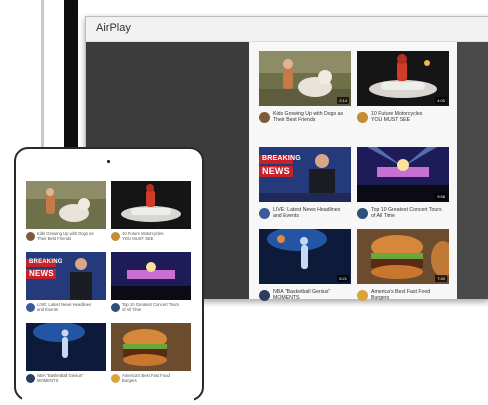 The image size is (488, 405). Describe the element at coordinates (113, 28) in the screenshot. I see `airplay-title: AirPlay` at that location.